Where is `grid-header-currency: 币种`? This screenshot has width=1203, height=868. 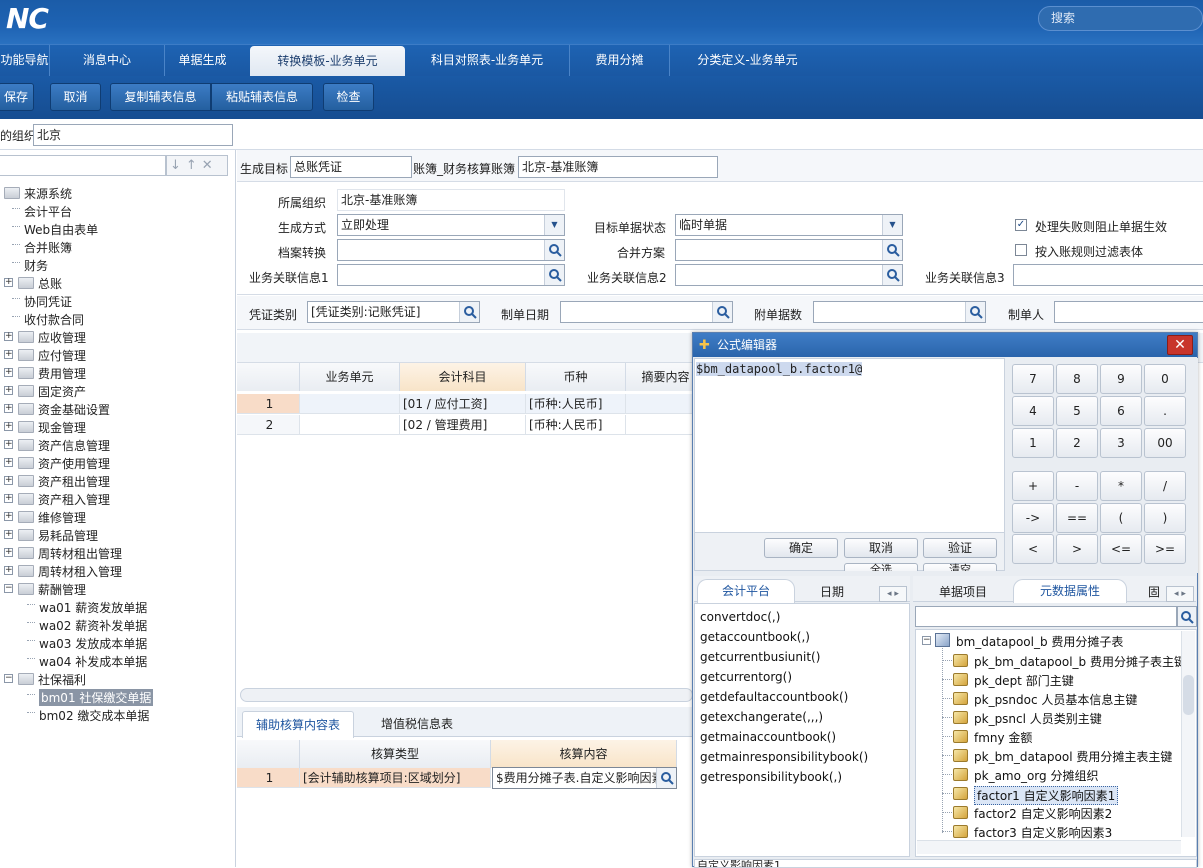
grid-header-currency: 币种 is located at coordinates (576, 377).